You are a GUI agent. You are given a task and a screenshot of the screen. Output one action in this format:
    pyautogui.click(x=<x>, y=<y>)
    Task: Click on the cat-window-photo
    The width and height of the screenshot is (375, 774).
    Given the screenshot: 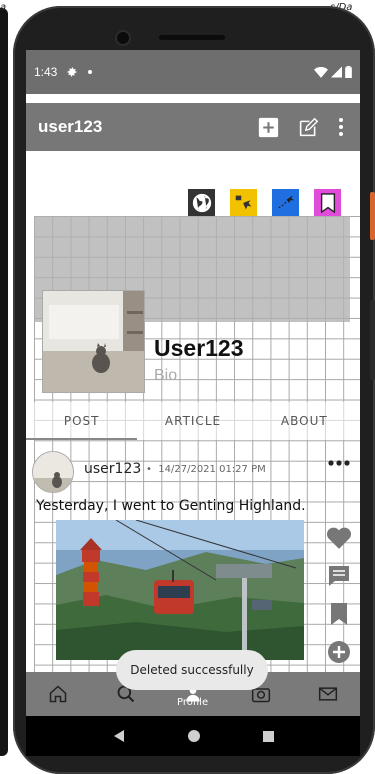 What is the action you would take?
    pyautogui.click(x=93, y=341)
    